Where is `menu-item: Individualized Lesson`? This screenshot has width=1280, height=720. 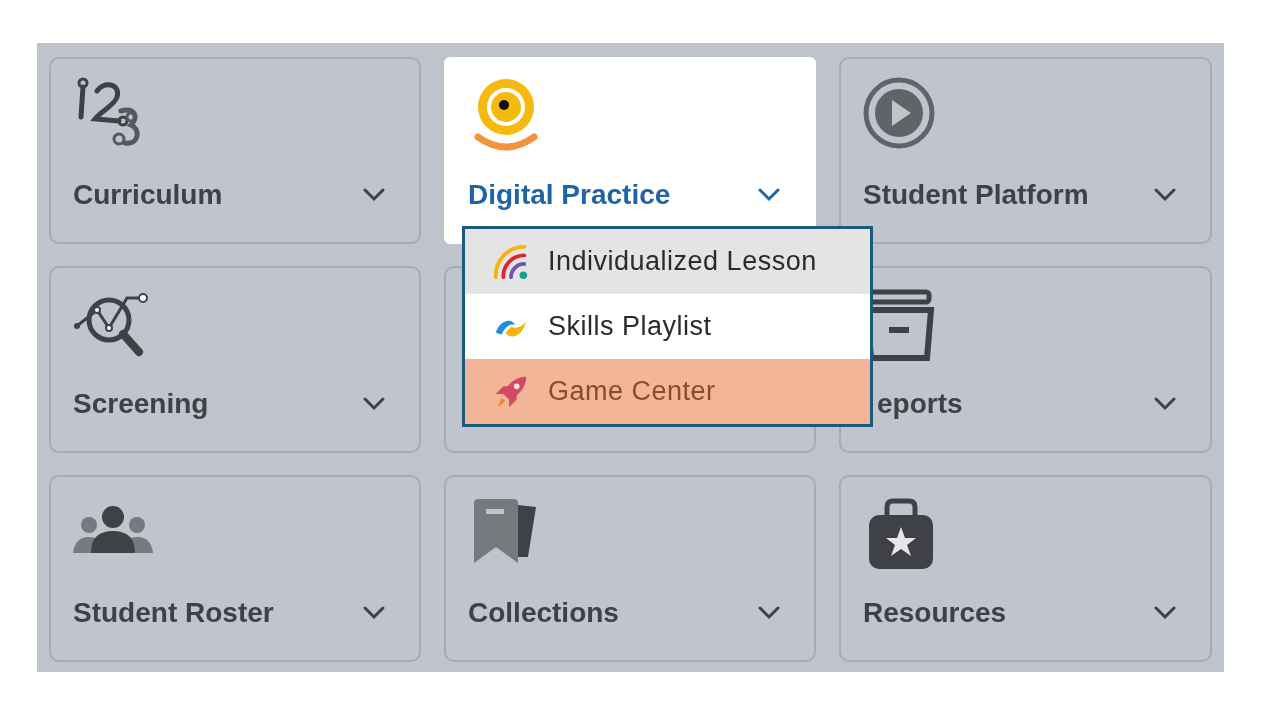
menu-item: Individualized Lesson is located at coordinates (667, 261).